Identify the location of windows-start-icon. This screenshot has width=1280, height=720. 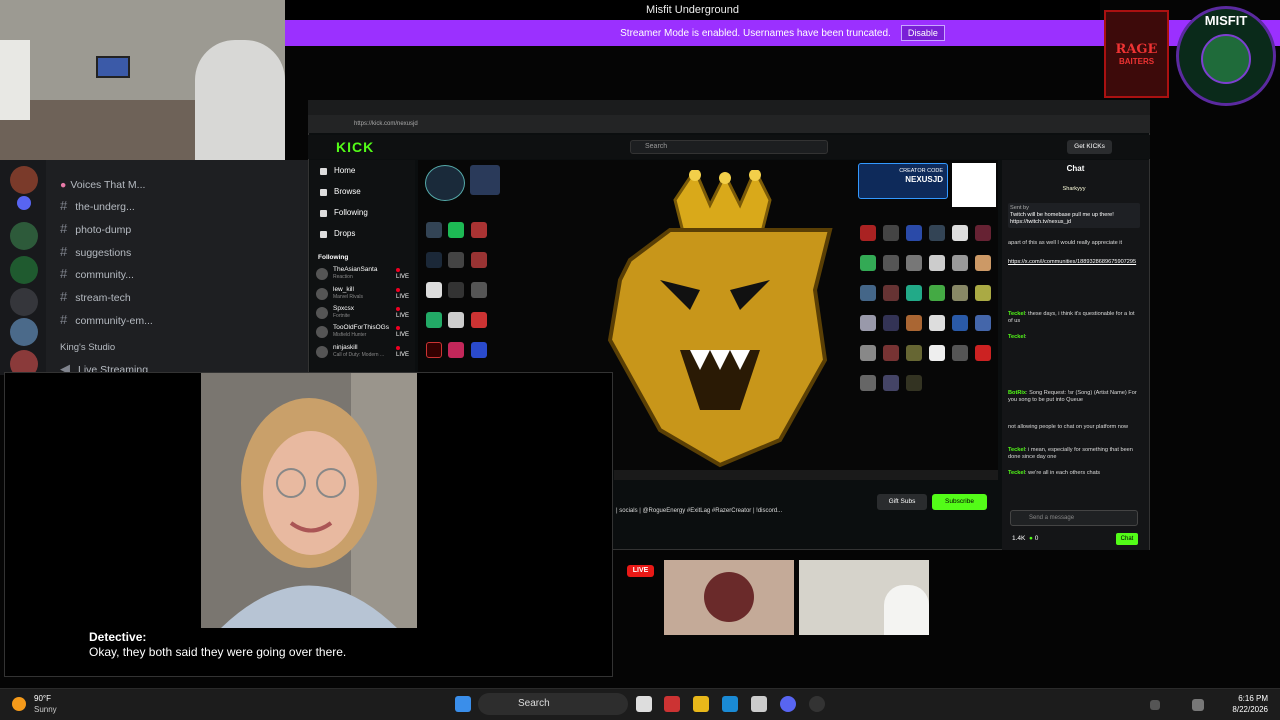
(463, 704).